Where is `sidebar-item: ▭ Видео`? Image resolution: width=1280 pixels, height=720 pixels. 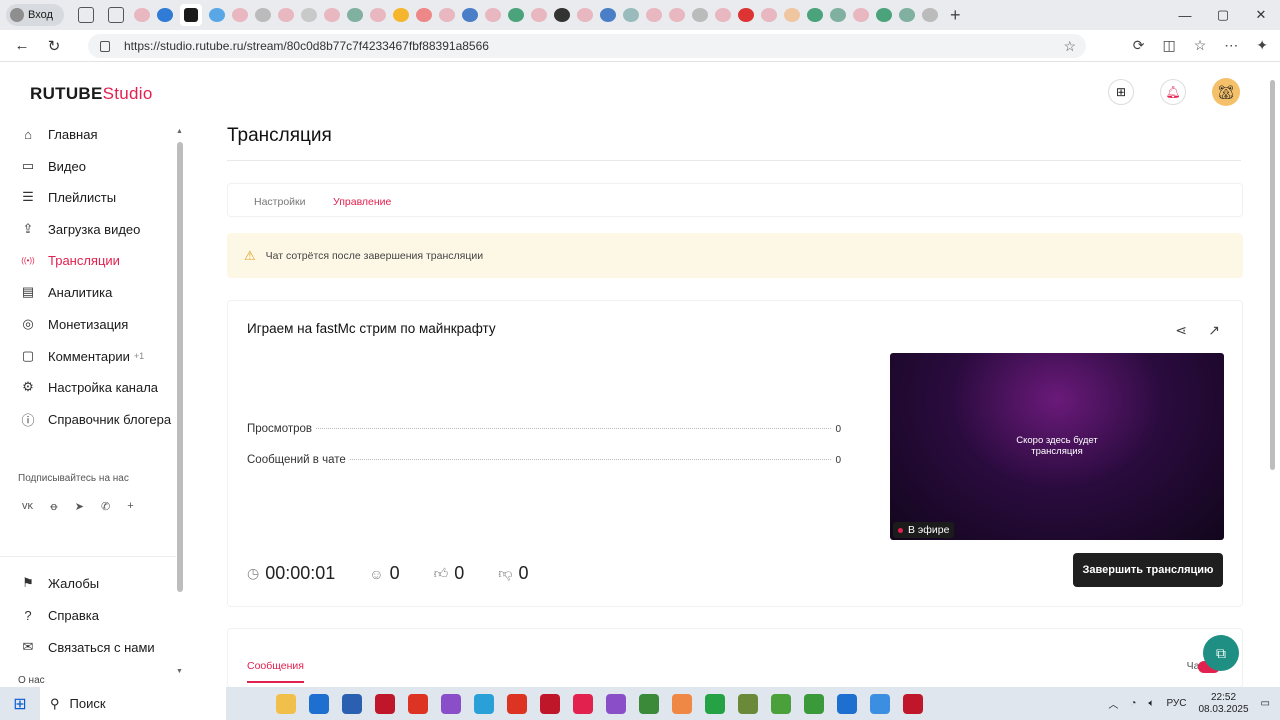
sidebar-item: ▭ Видео is located at coordinates (53, 166).